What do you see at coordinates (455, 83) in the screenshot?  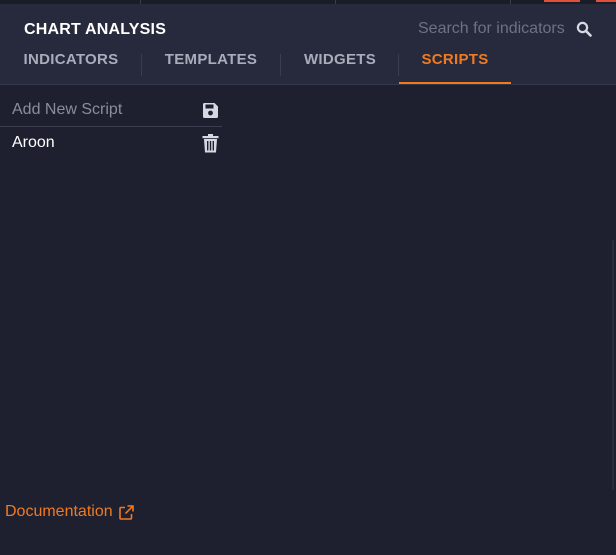 I see `active-tab-indicator` at bounding box center [455, 83].